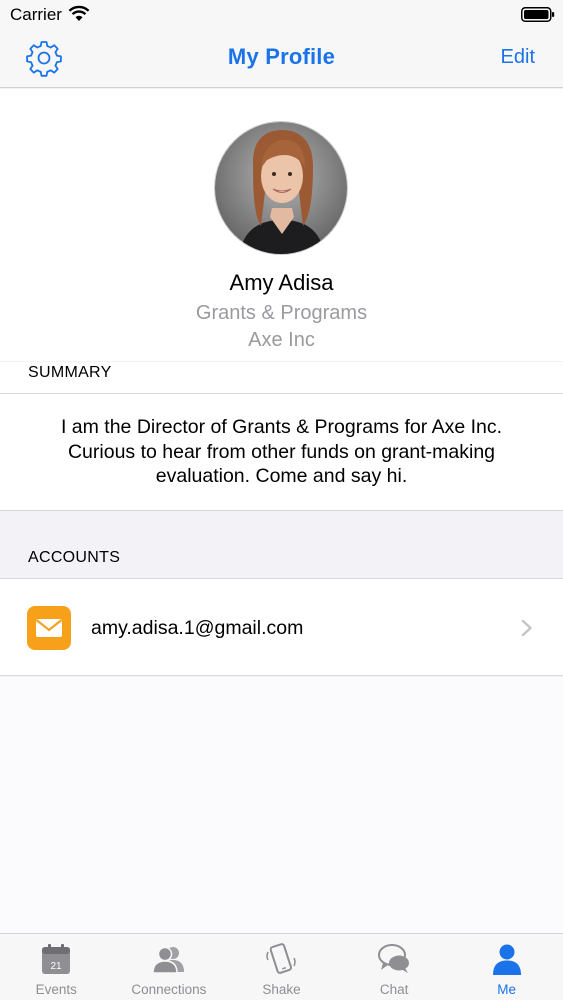 The image size is (563, 1000). Describe the element at coordinates (538, 14) in the screenshot. I see `battery-icon` at that location.